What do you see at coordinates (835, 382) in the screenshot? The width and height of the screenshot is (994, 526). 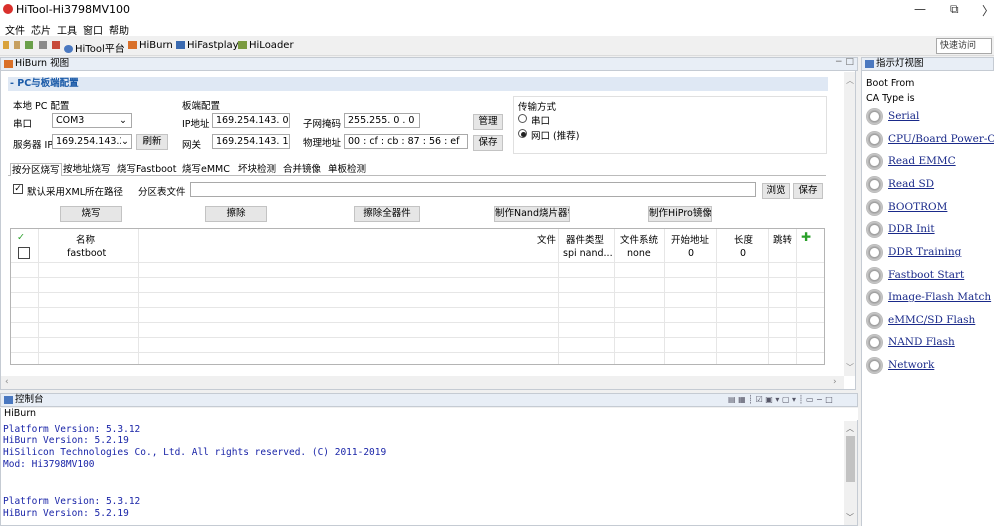 I see `scroll-right-icon: ›` at bounding box center [835, 382].